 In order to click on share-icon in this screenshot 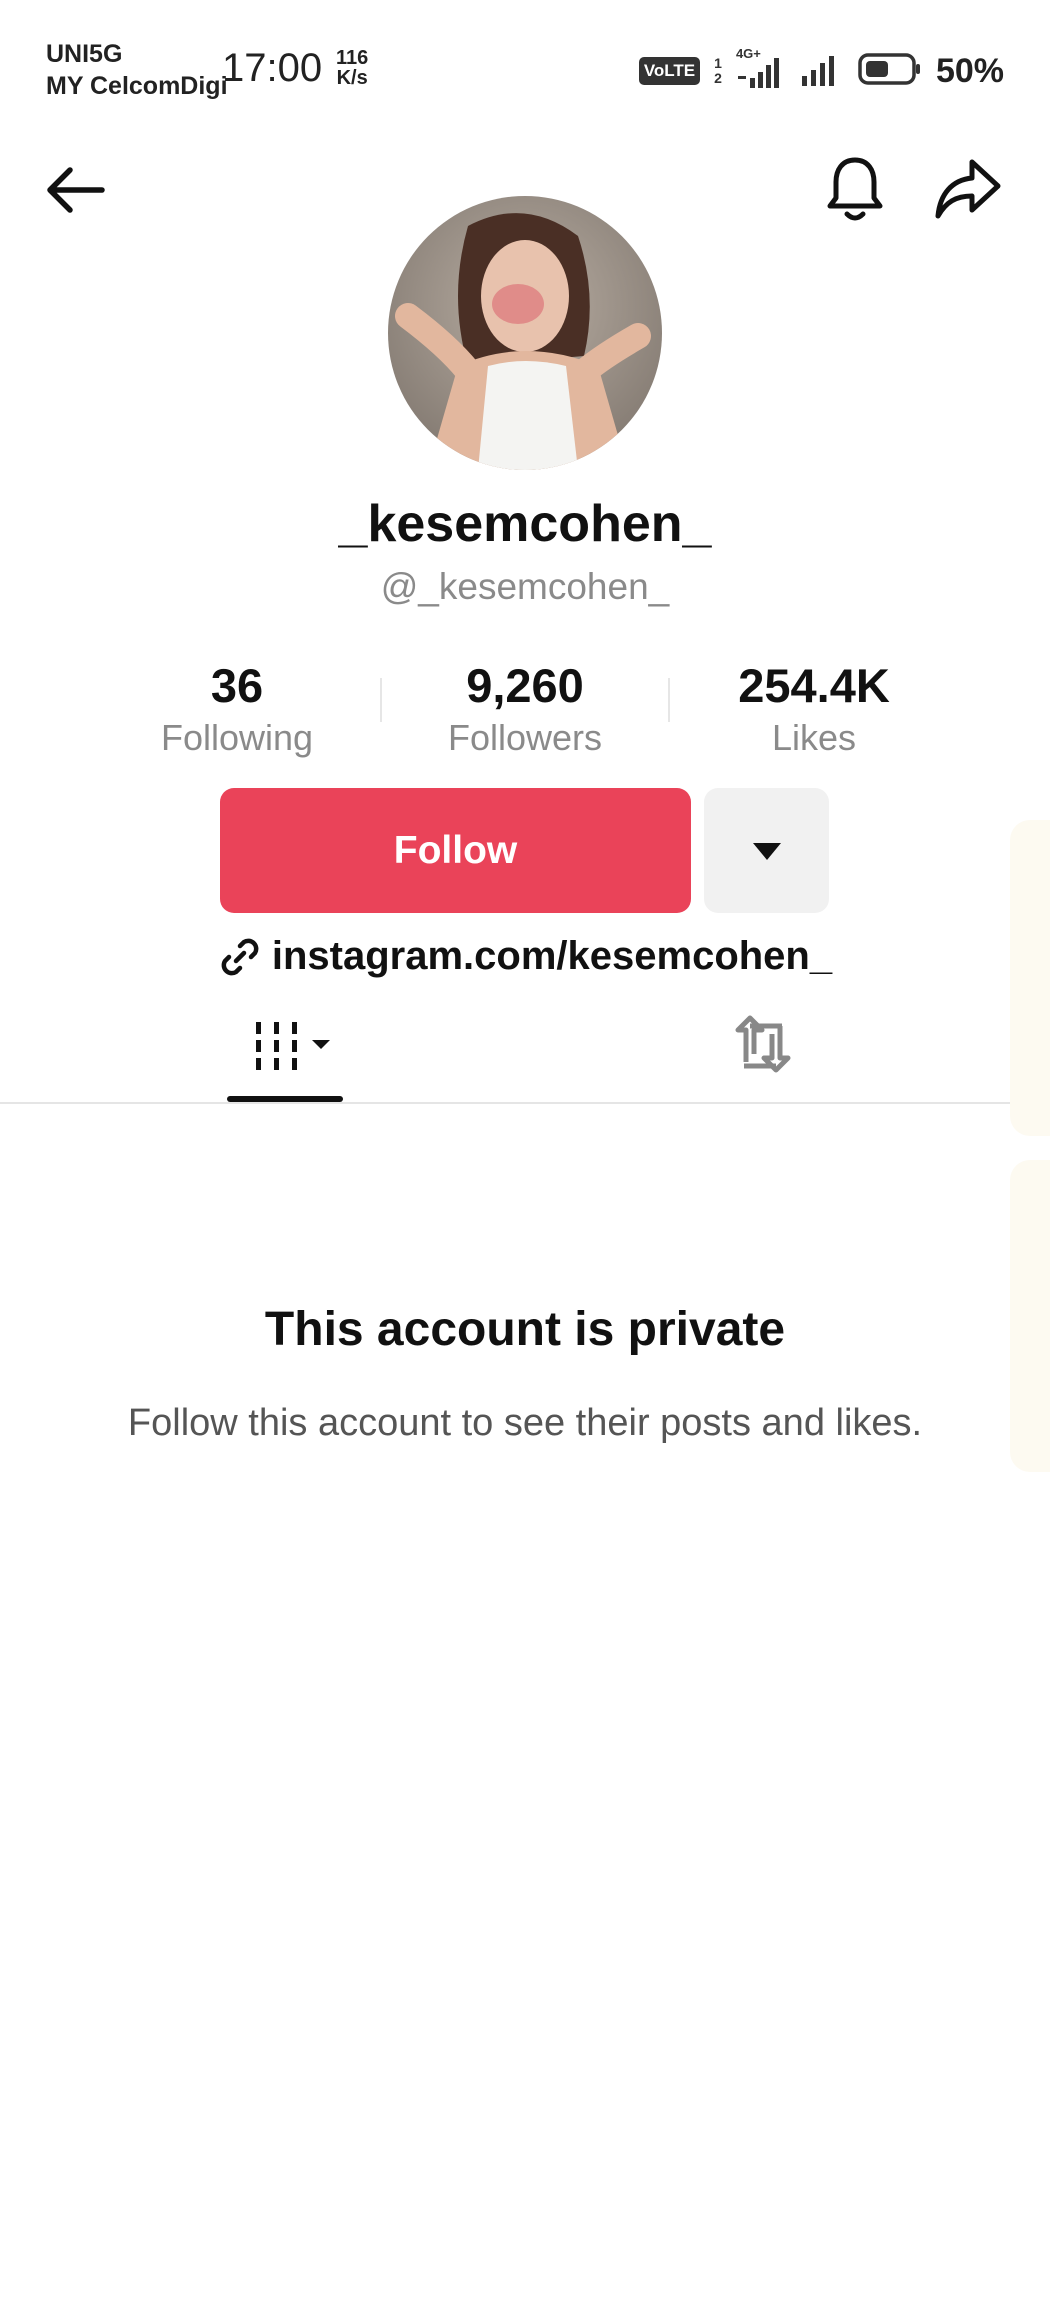, I will do `click(968, 189)`.